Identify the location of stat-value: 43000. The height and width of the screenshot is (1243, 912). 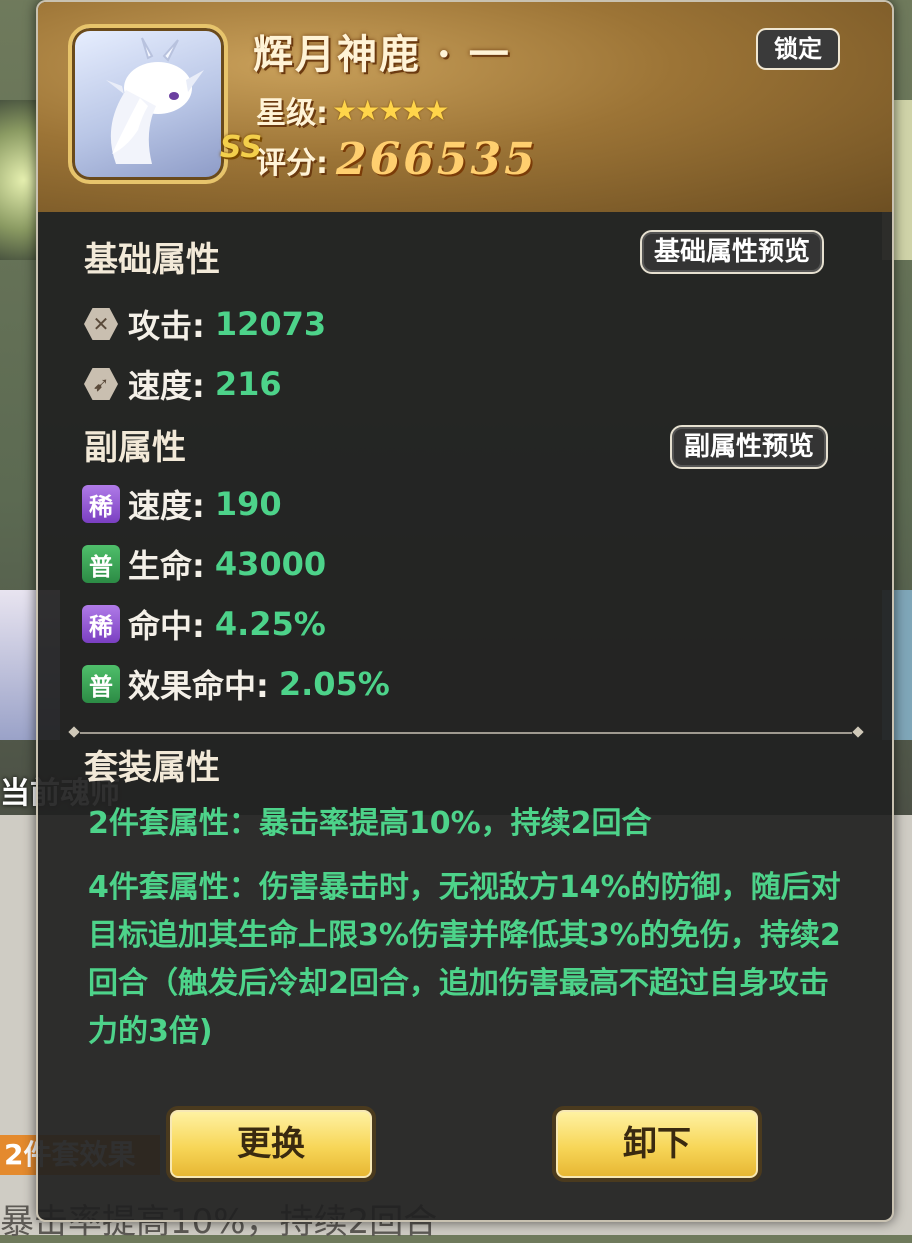
(270, 564).